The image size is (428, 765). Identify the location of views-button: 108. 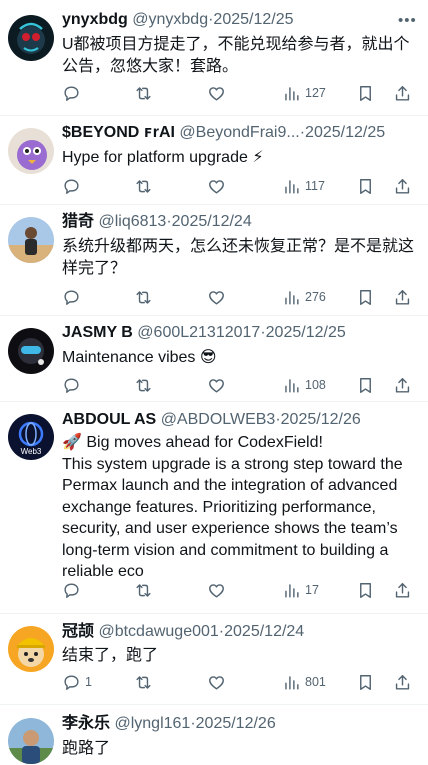
(304, 385).